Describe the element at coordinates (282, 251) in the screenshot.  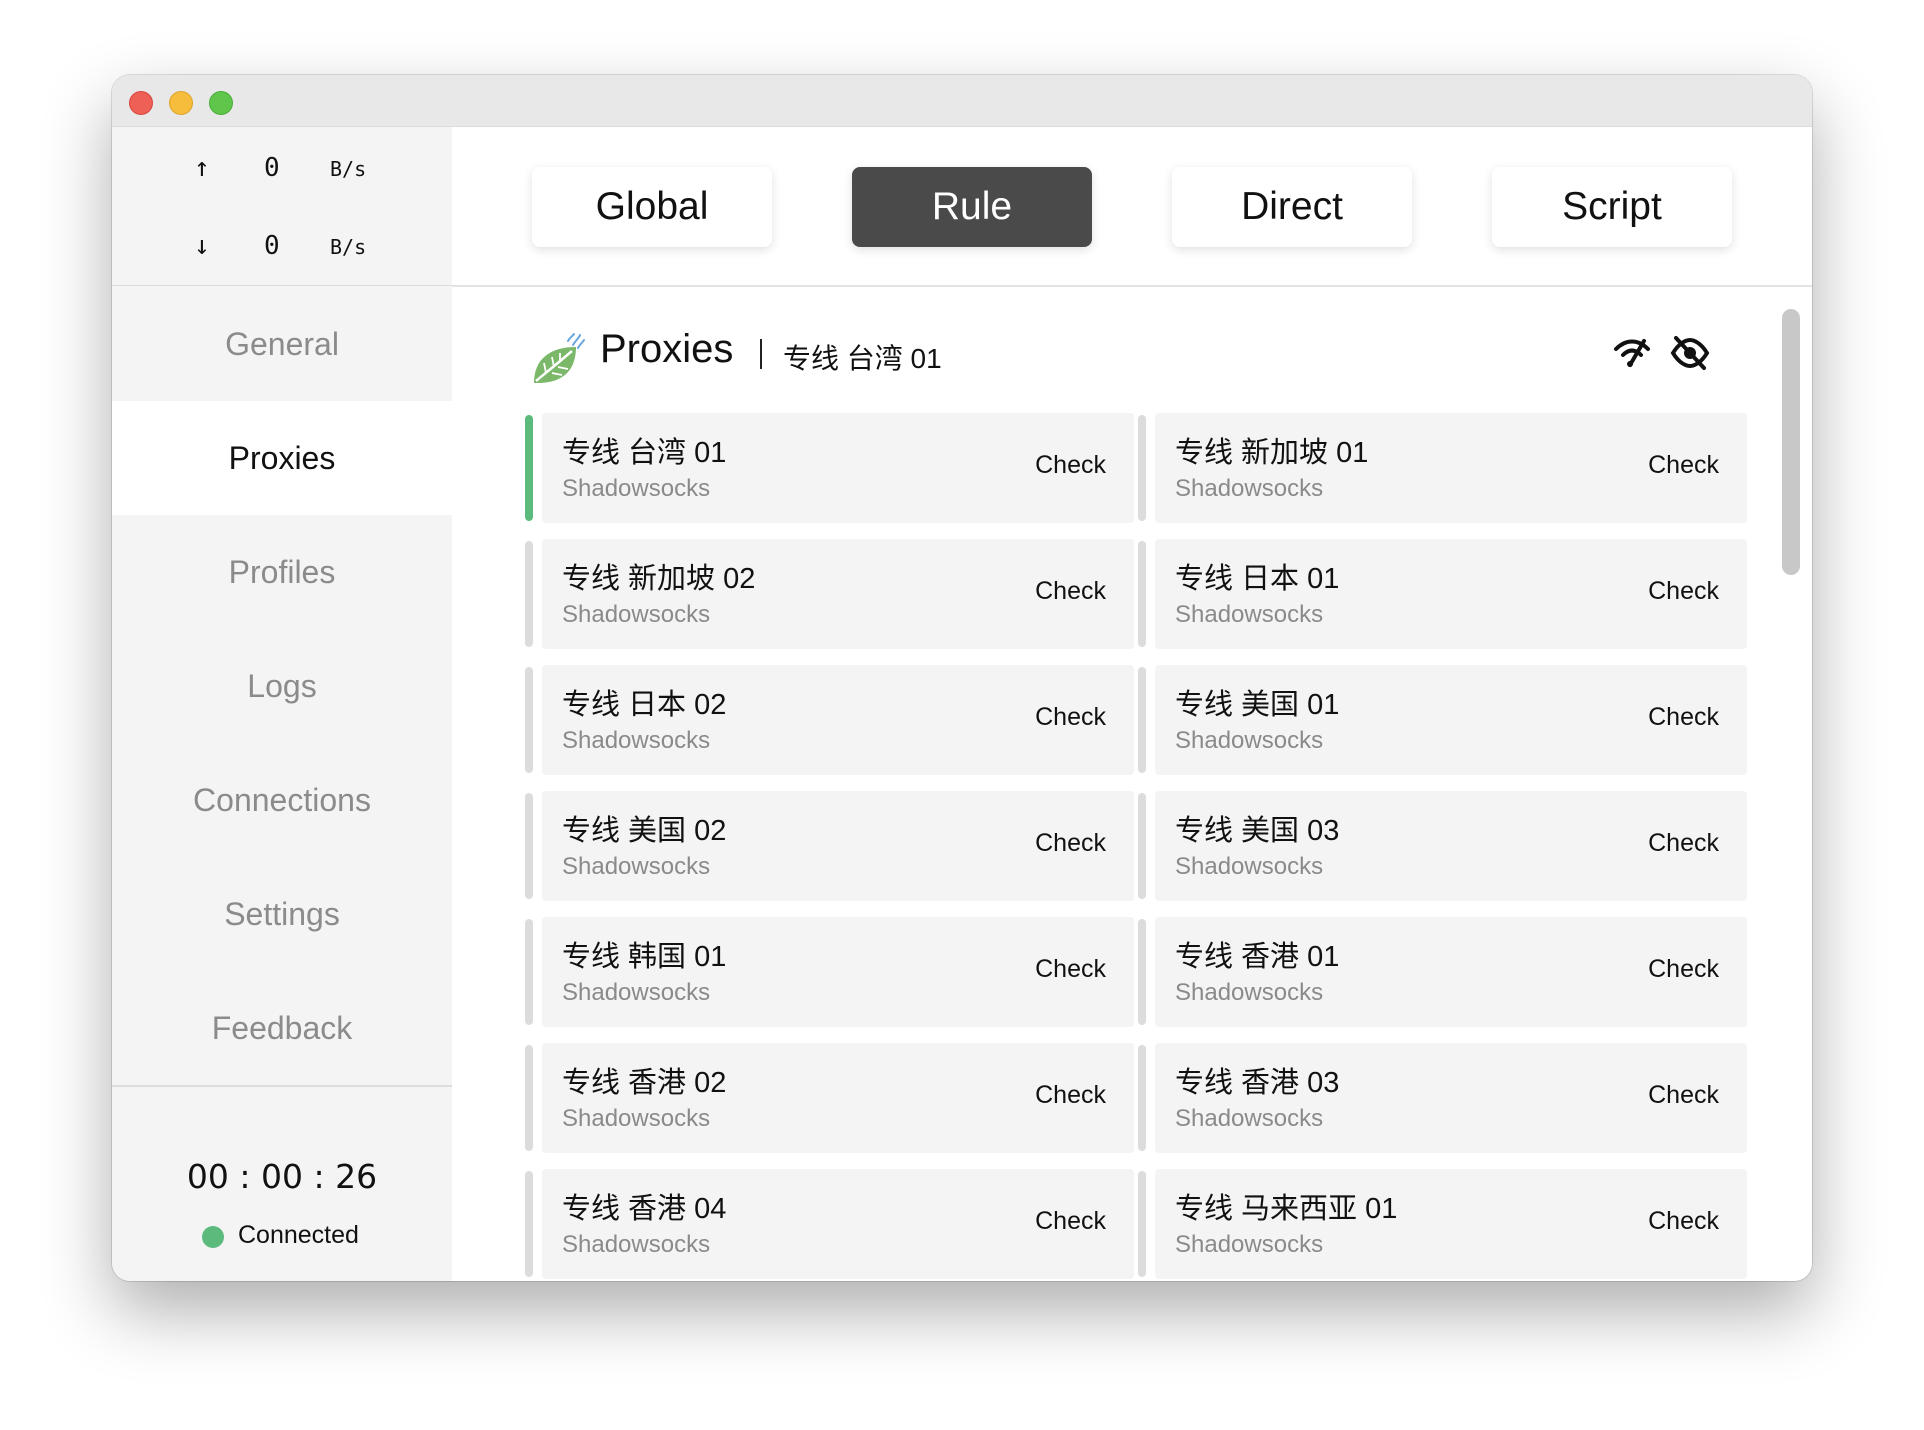
I see `download-stat: ↓ 0 B/s` at that location.